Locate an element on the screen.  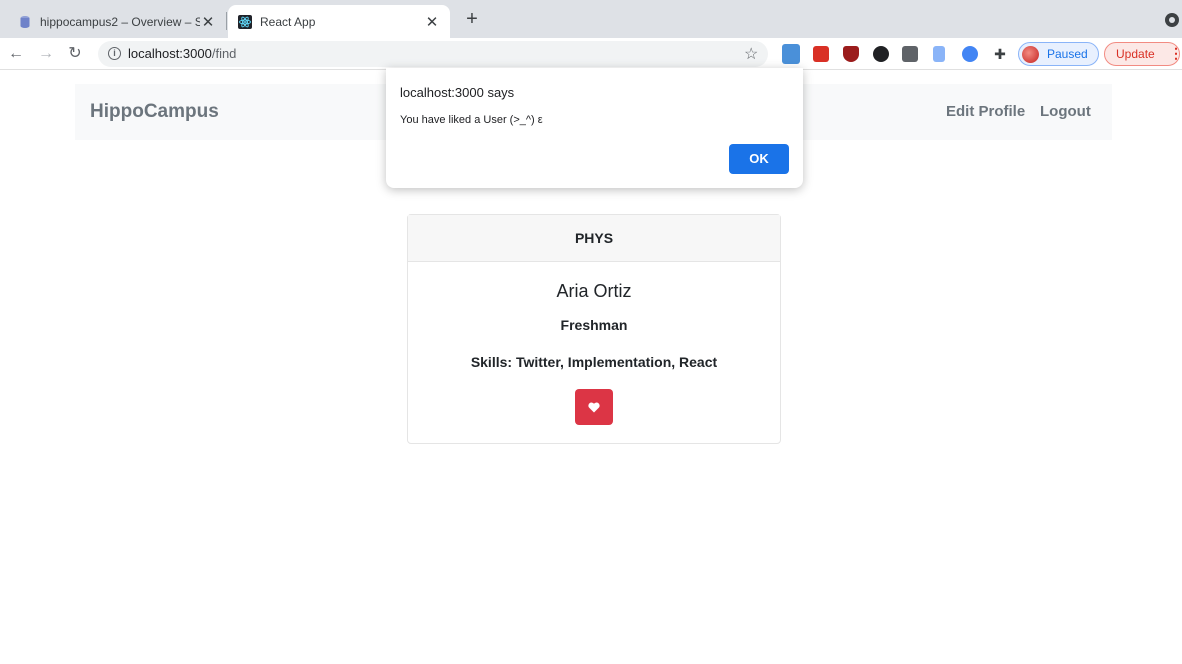
tab-title: React App is located at coordinates (288, 21).